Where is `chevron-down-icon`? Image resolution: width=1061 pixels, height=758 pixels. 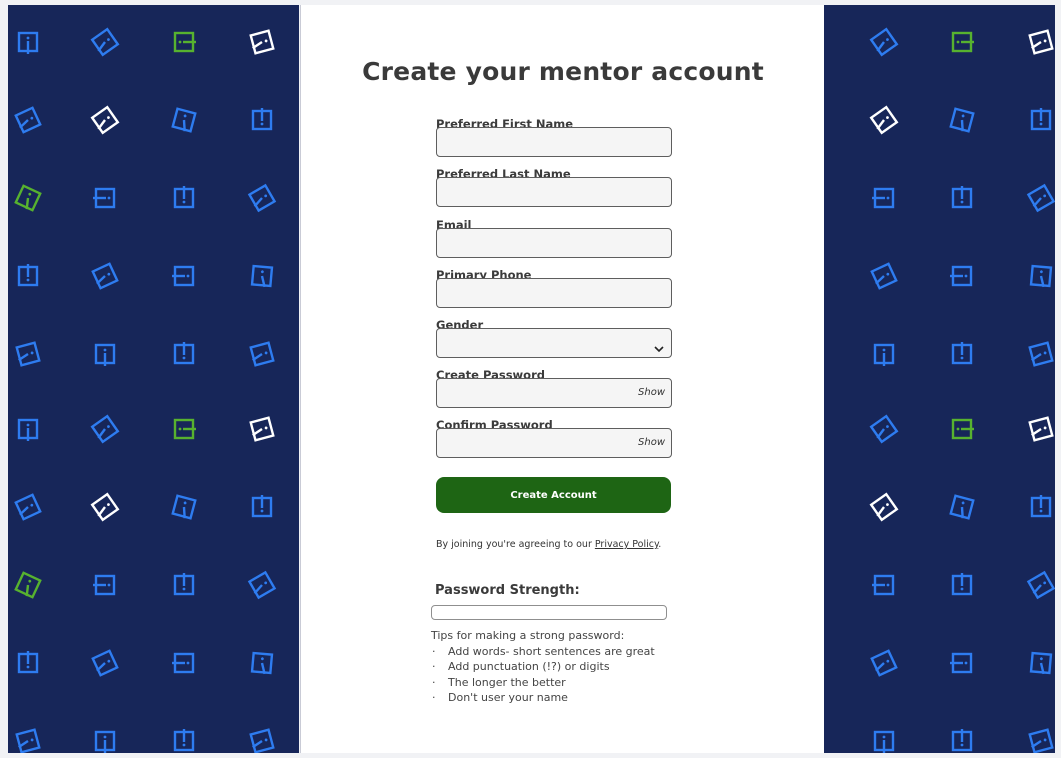 chevron-down-icon is located at coordinates (659, 347).